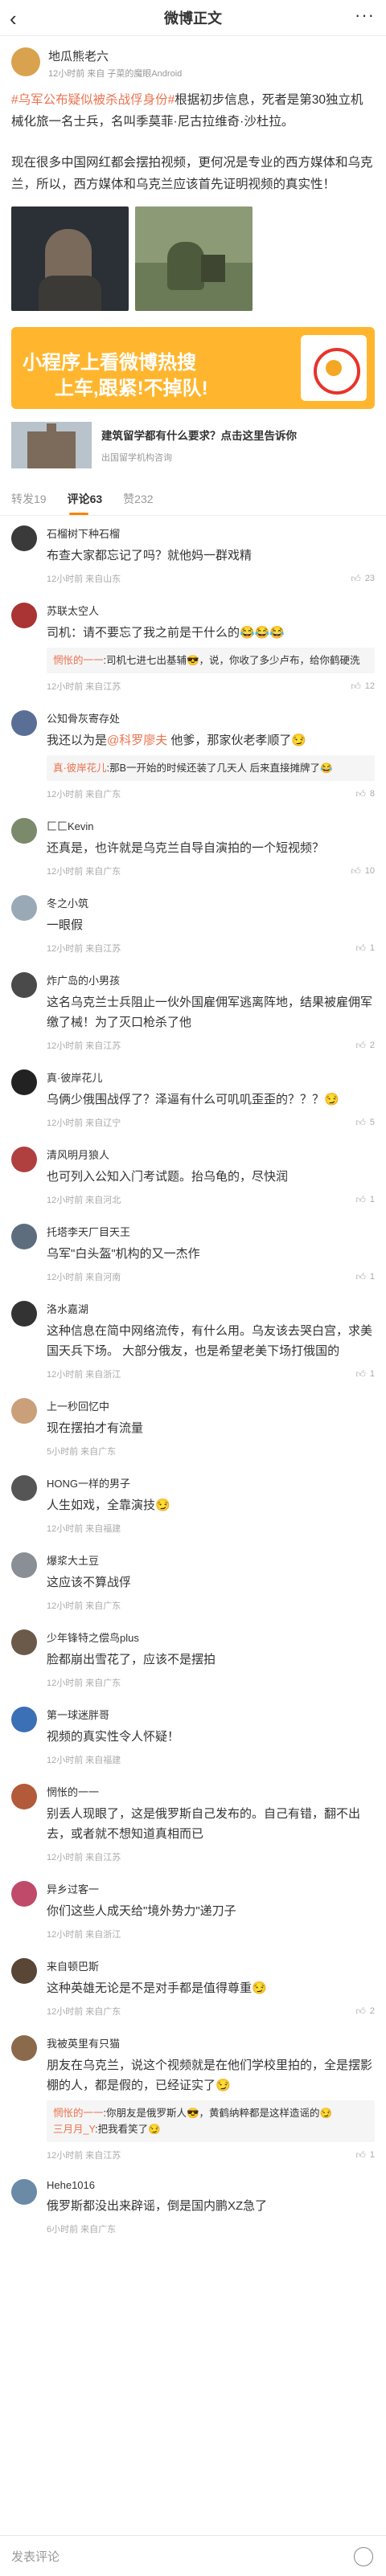 The width and height of the screenshot is (386, 2576). I want to click on comment-user: 爆浆大土豆, so click(211, 1560).